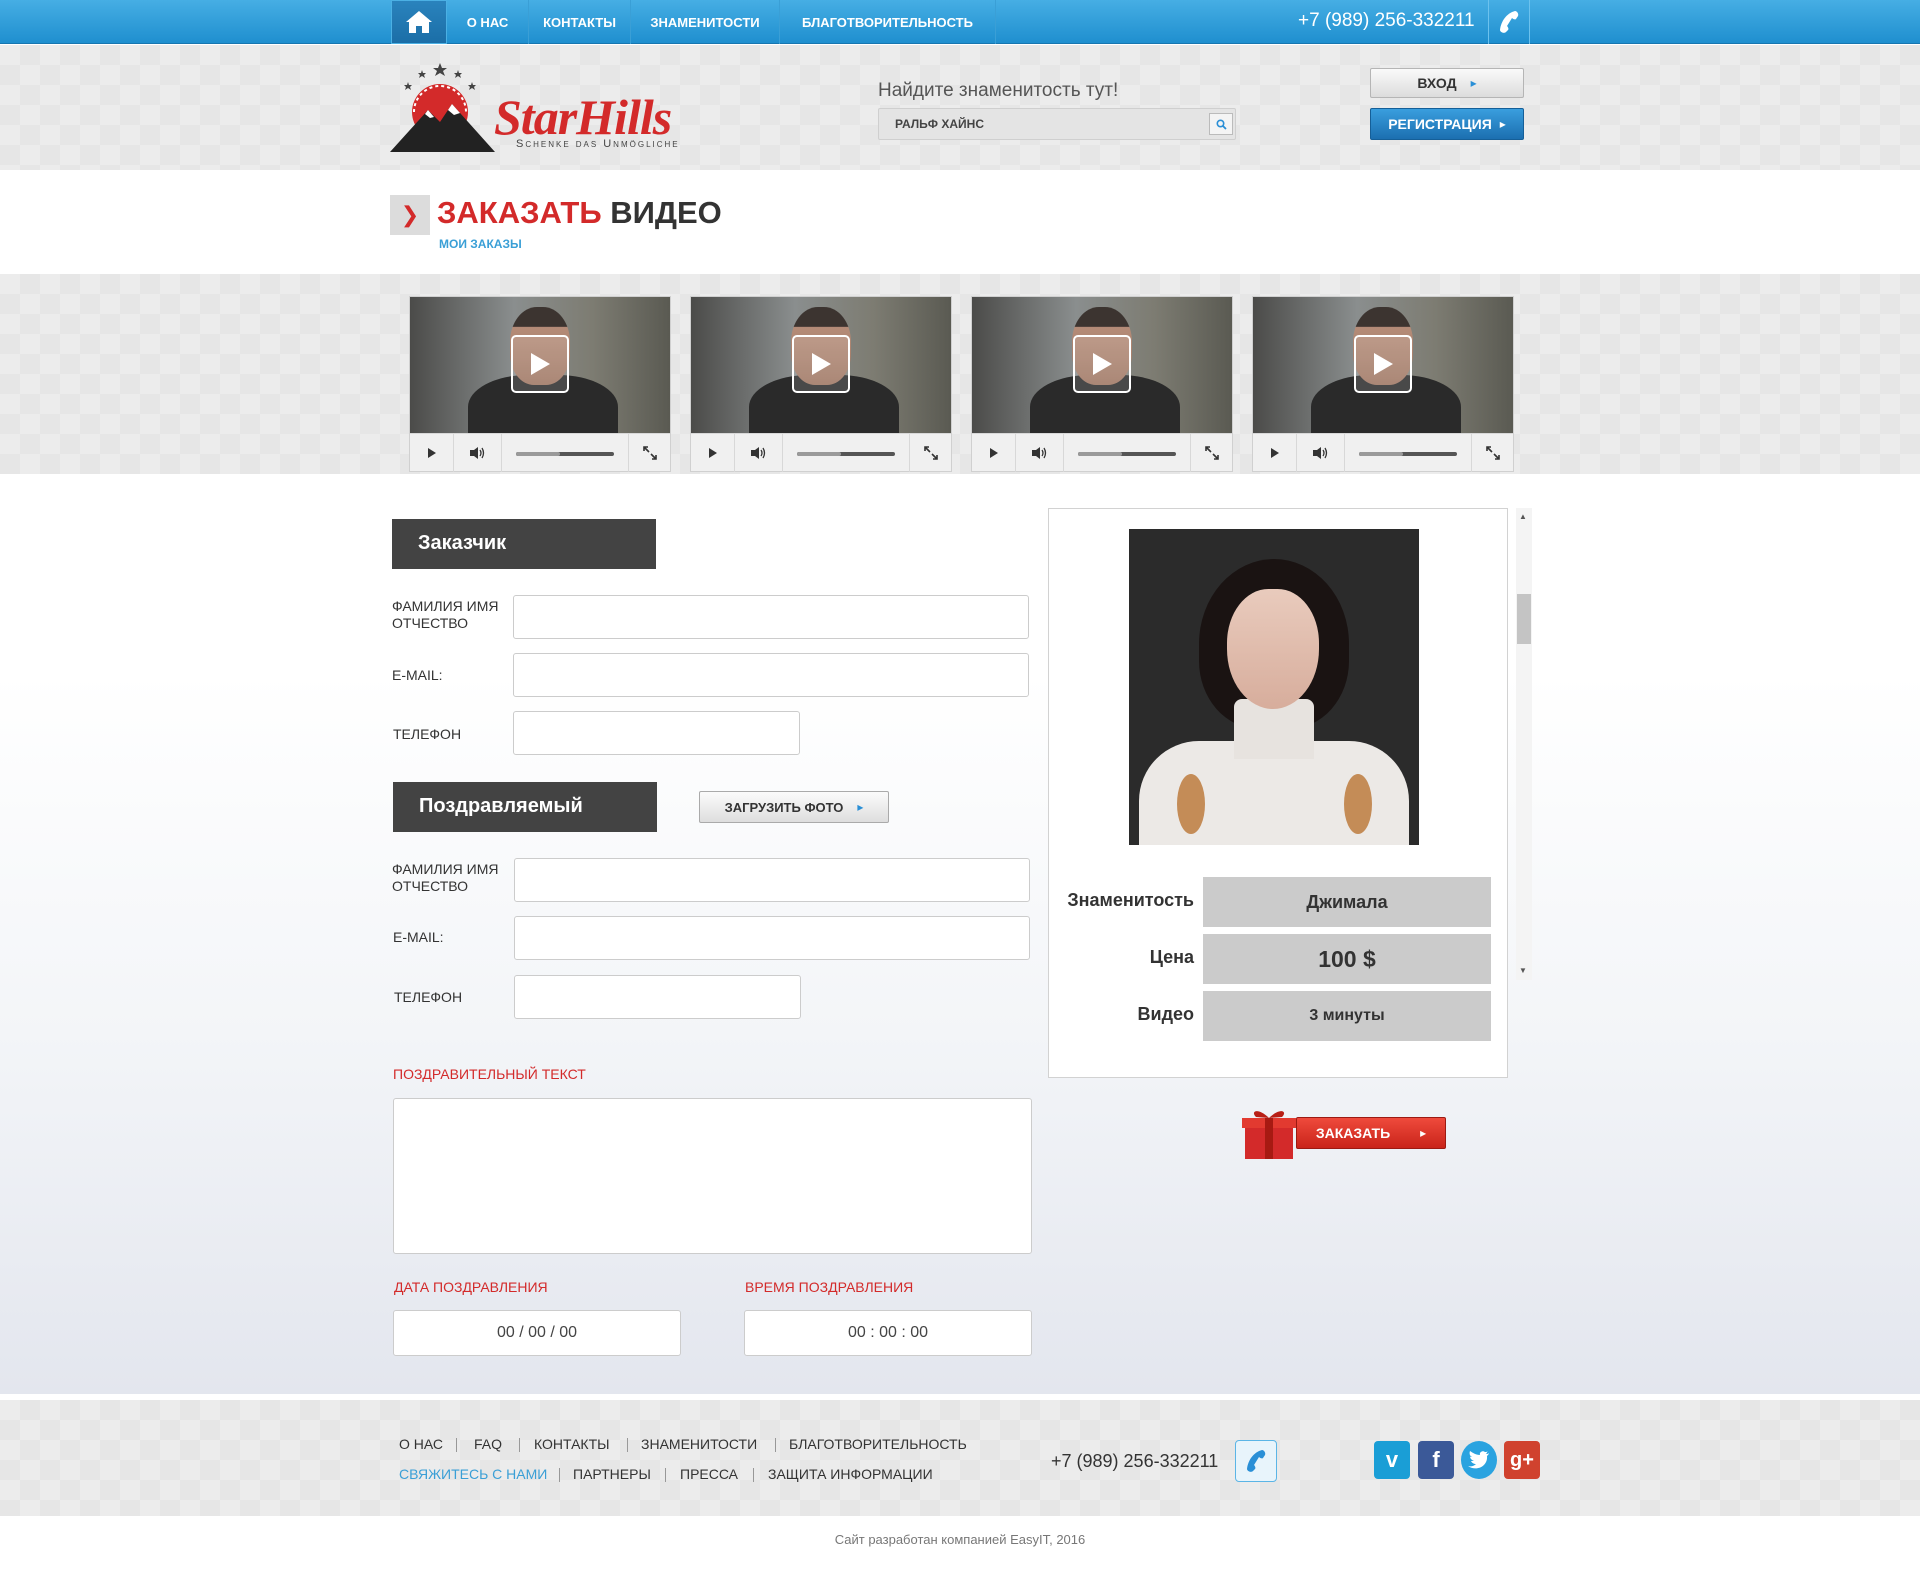 Image resolution: width=1920 pixels, height=1569 pixels. I want to click on footer-link: СВЯЖИТЕСЬ С НАМИ, so click(473, 1474).